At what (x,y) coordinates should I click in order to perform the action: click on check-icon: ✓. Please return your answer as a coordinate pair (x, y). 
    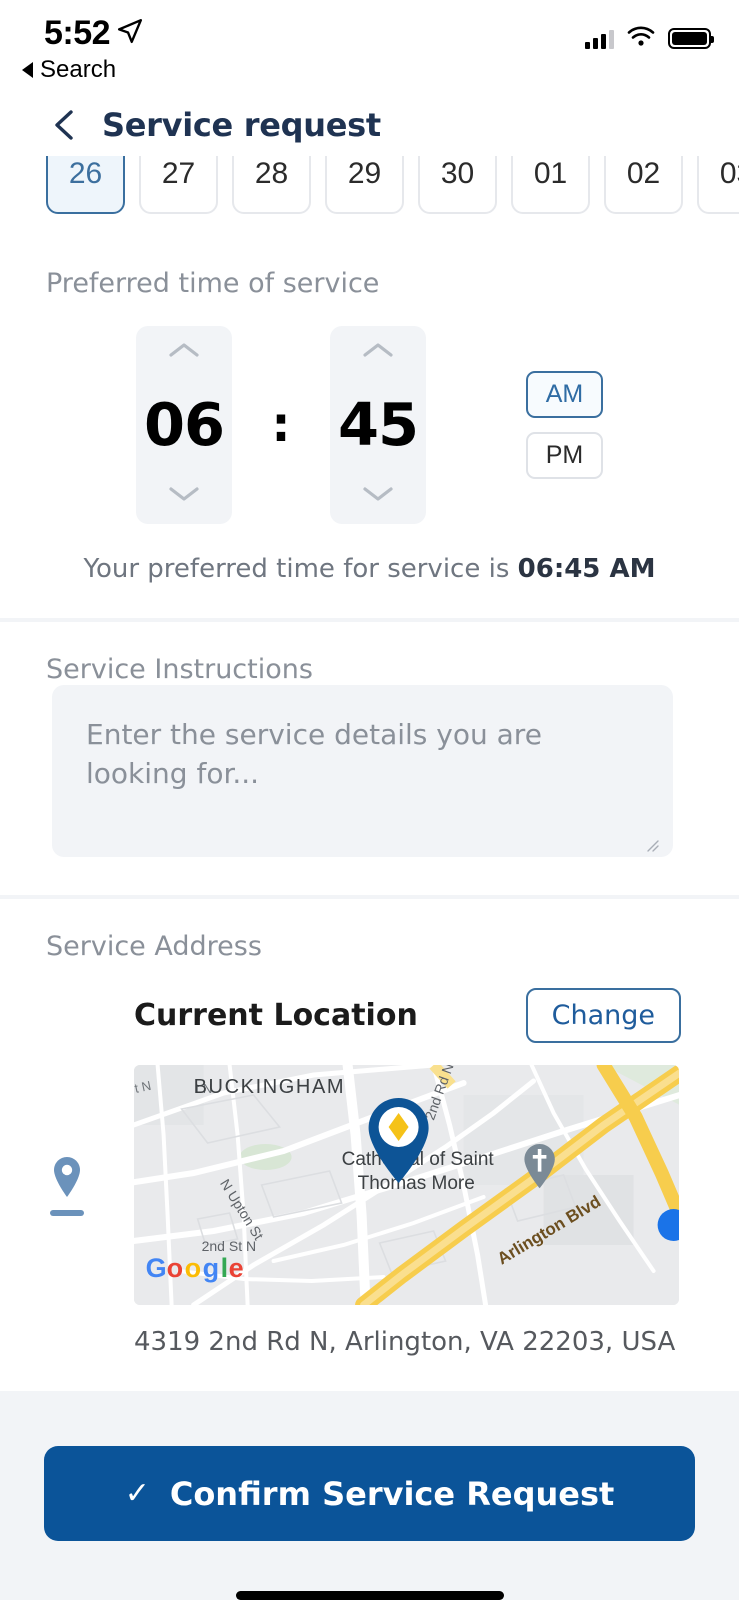
    Looking at the image, I should click on (137, 1493).